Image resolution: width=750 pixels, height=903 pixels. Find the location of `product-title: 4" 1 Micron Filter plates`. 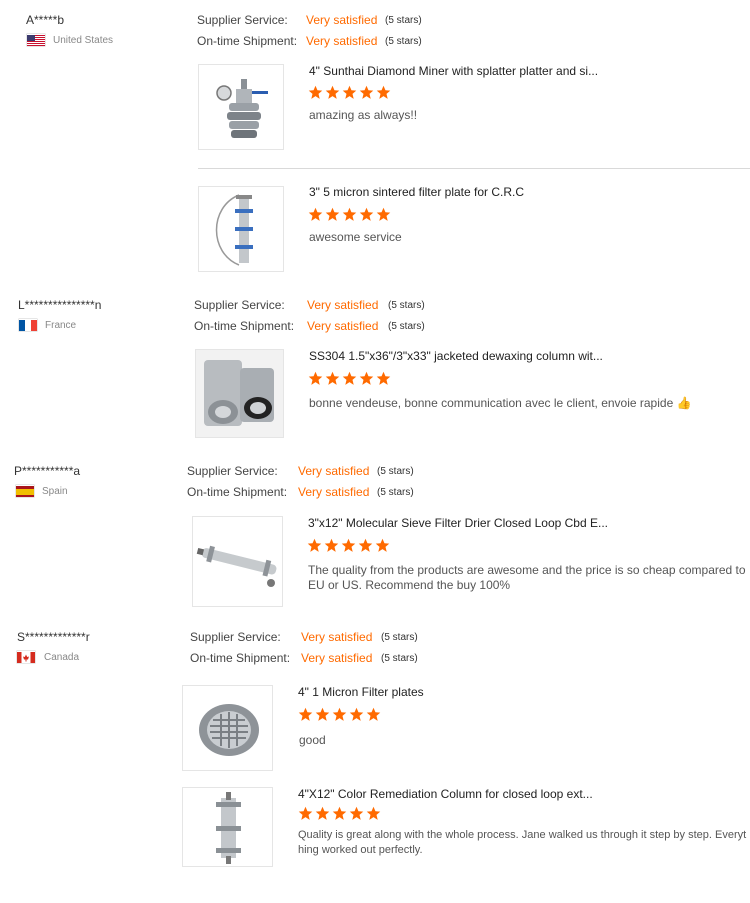

product-title: 4" 1 Micron Filter plates is located at coordinates (361, 692).